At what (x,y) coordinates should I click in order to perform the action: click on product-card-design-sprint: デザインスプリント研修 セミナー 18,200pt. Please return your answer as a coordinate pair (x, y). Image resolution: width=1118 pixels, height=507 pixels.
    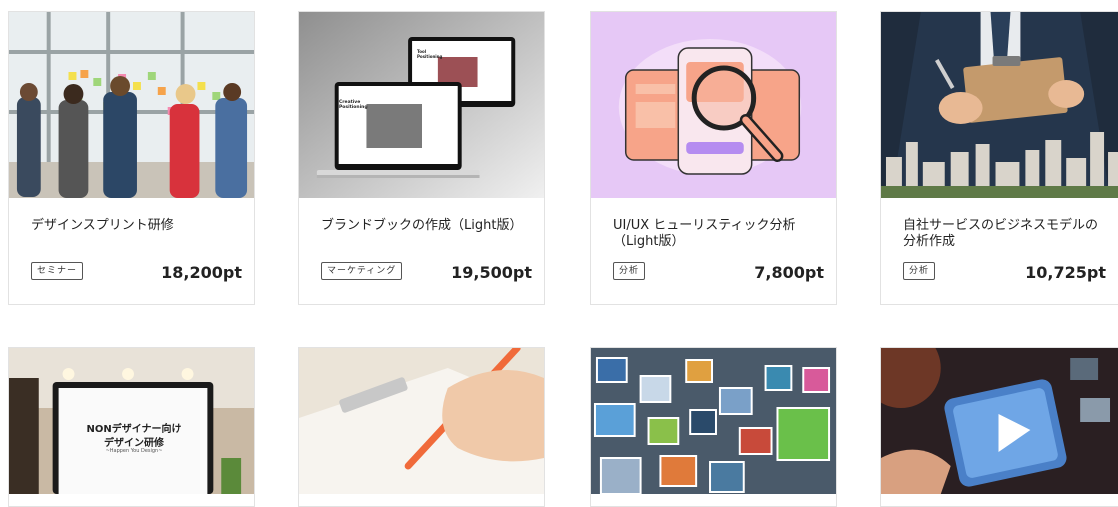
    Looking at the image, I should click on (131, 158).